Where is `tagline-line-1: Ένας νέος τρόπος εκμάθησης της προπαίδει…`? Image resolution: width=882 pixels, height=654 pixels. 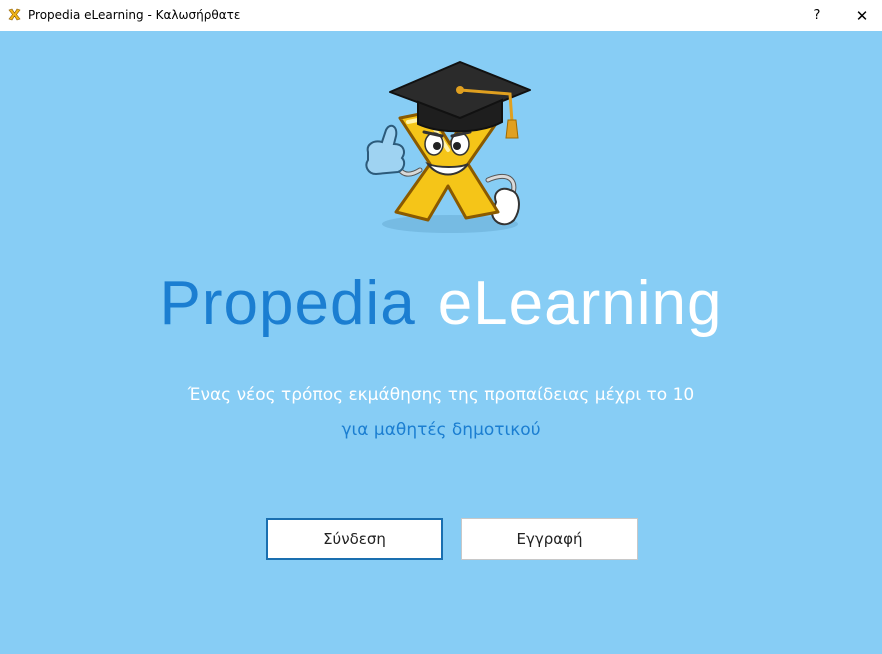 tagline-line-1: Ένας νέος τρόπος εκμάθησης της προπαίδει… is located at coordinates (441, 395).